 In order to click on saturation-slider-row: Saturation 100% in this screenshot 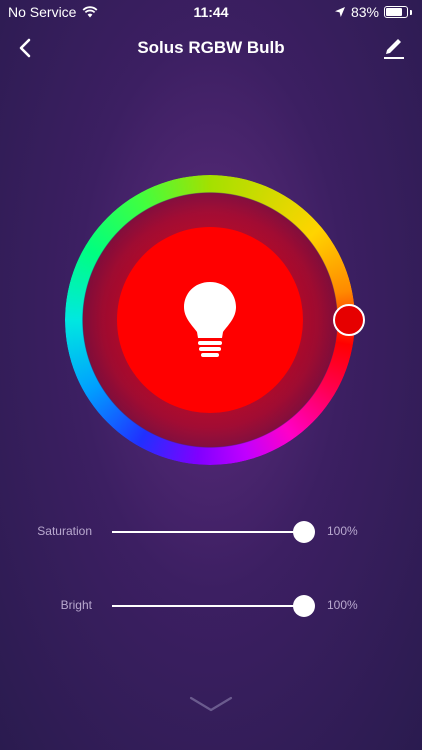, I will do `click(211, 532)`.